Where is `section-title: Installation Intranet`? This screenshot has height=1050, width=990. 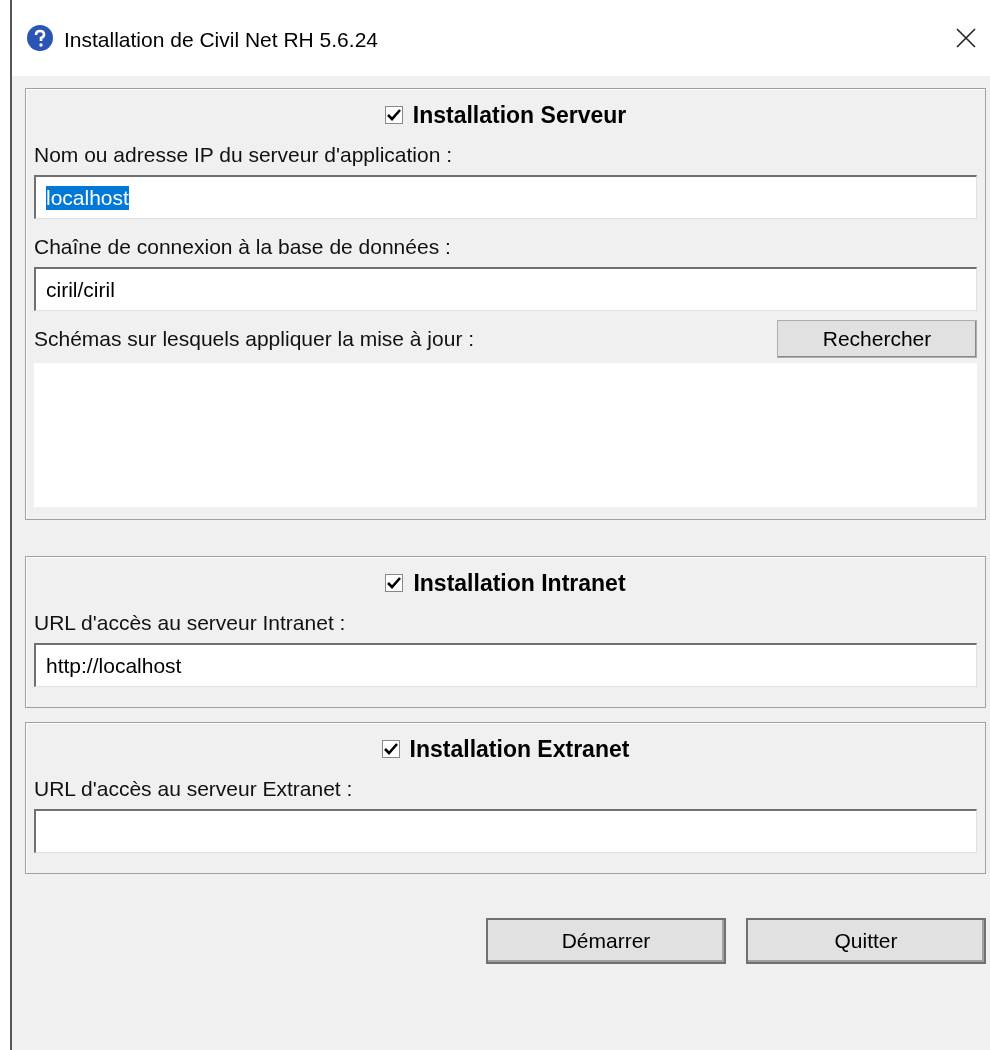 section-title: Installation Intranet is located at coordinates (519, 583).